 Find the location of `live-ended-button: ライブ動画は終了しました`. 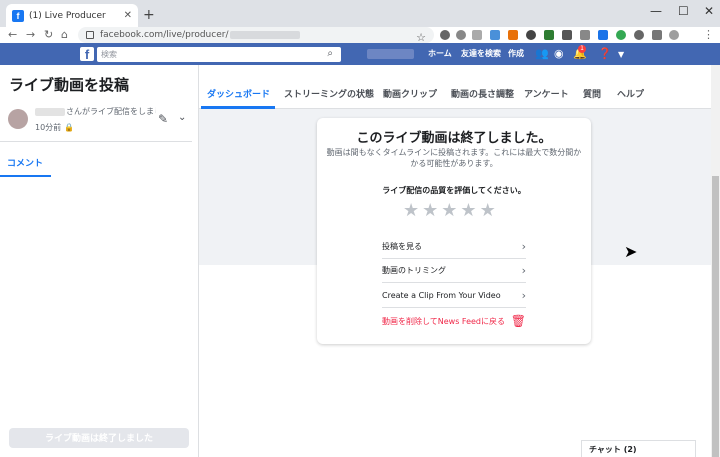

live-ended-button: ライブ動画は終了しました is located at coordinates (99, 438).